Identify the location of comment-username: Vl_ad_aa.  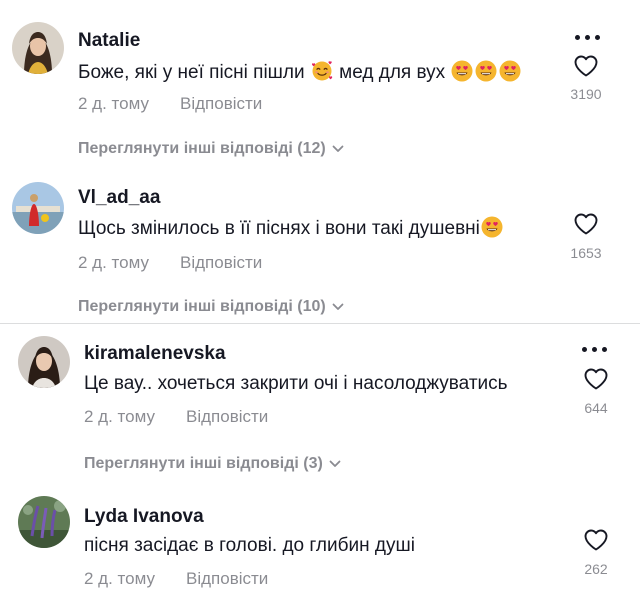
(119, 198).